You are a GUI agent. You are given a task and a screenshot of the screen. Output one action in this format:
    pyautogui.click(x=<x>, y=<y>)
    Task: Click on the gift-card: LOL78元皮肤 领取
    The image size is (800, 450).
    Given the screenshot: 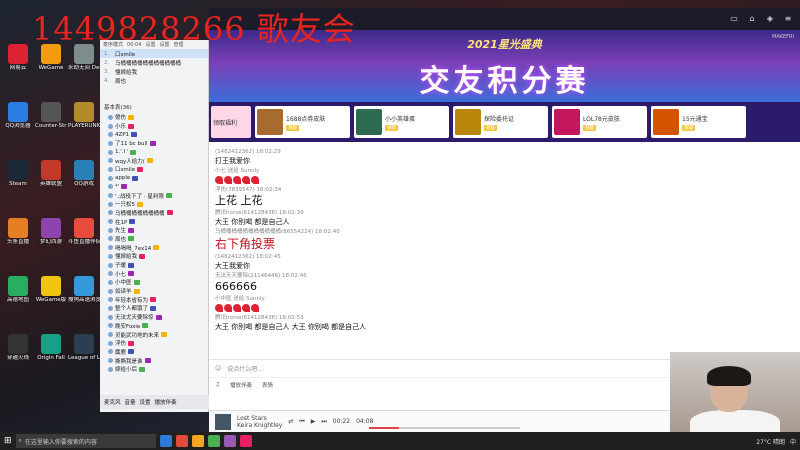 What is the action you would take?
    pyautogui.click(x=599, y=122)
    